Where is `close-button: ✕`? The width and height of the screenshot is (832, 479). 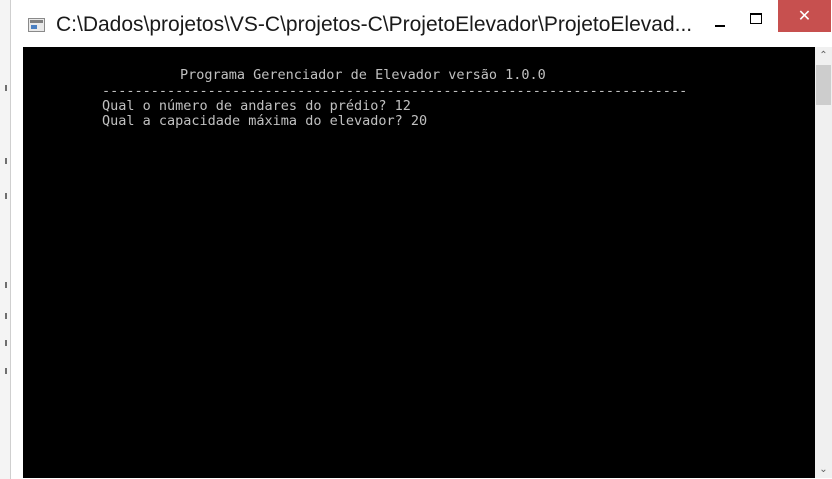
close-button: ✕ is located at coordinates (804, 16).